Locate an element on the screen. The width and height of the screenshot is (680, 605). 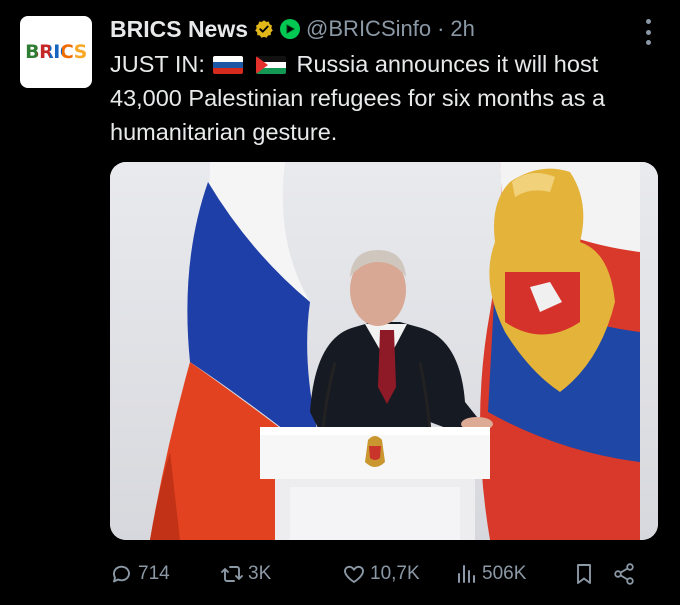
more-options-icon is located at coordinates (649, 32).